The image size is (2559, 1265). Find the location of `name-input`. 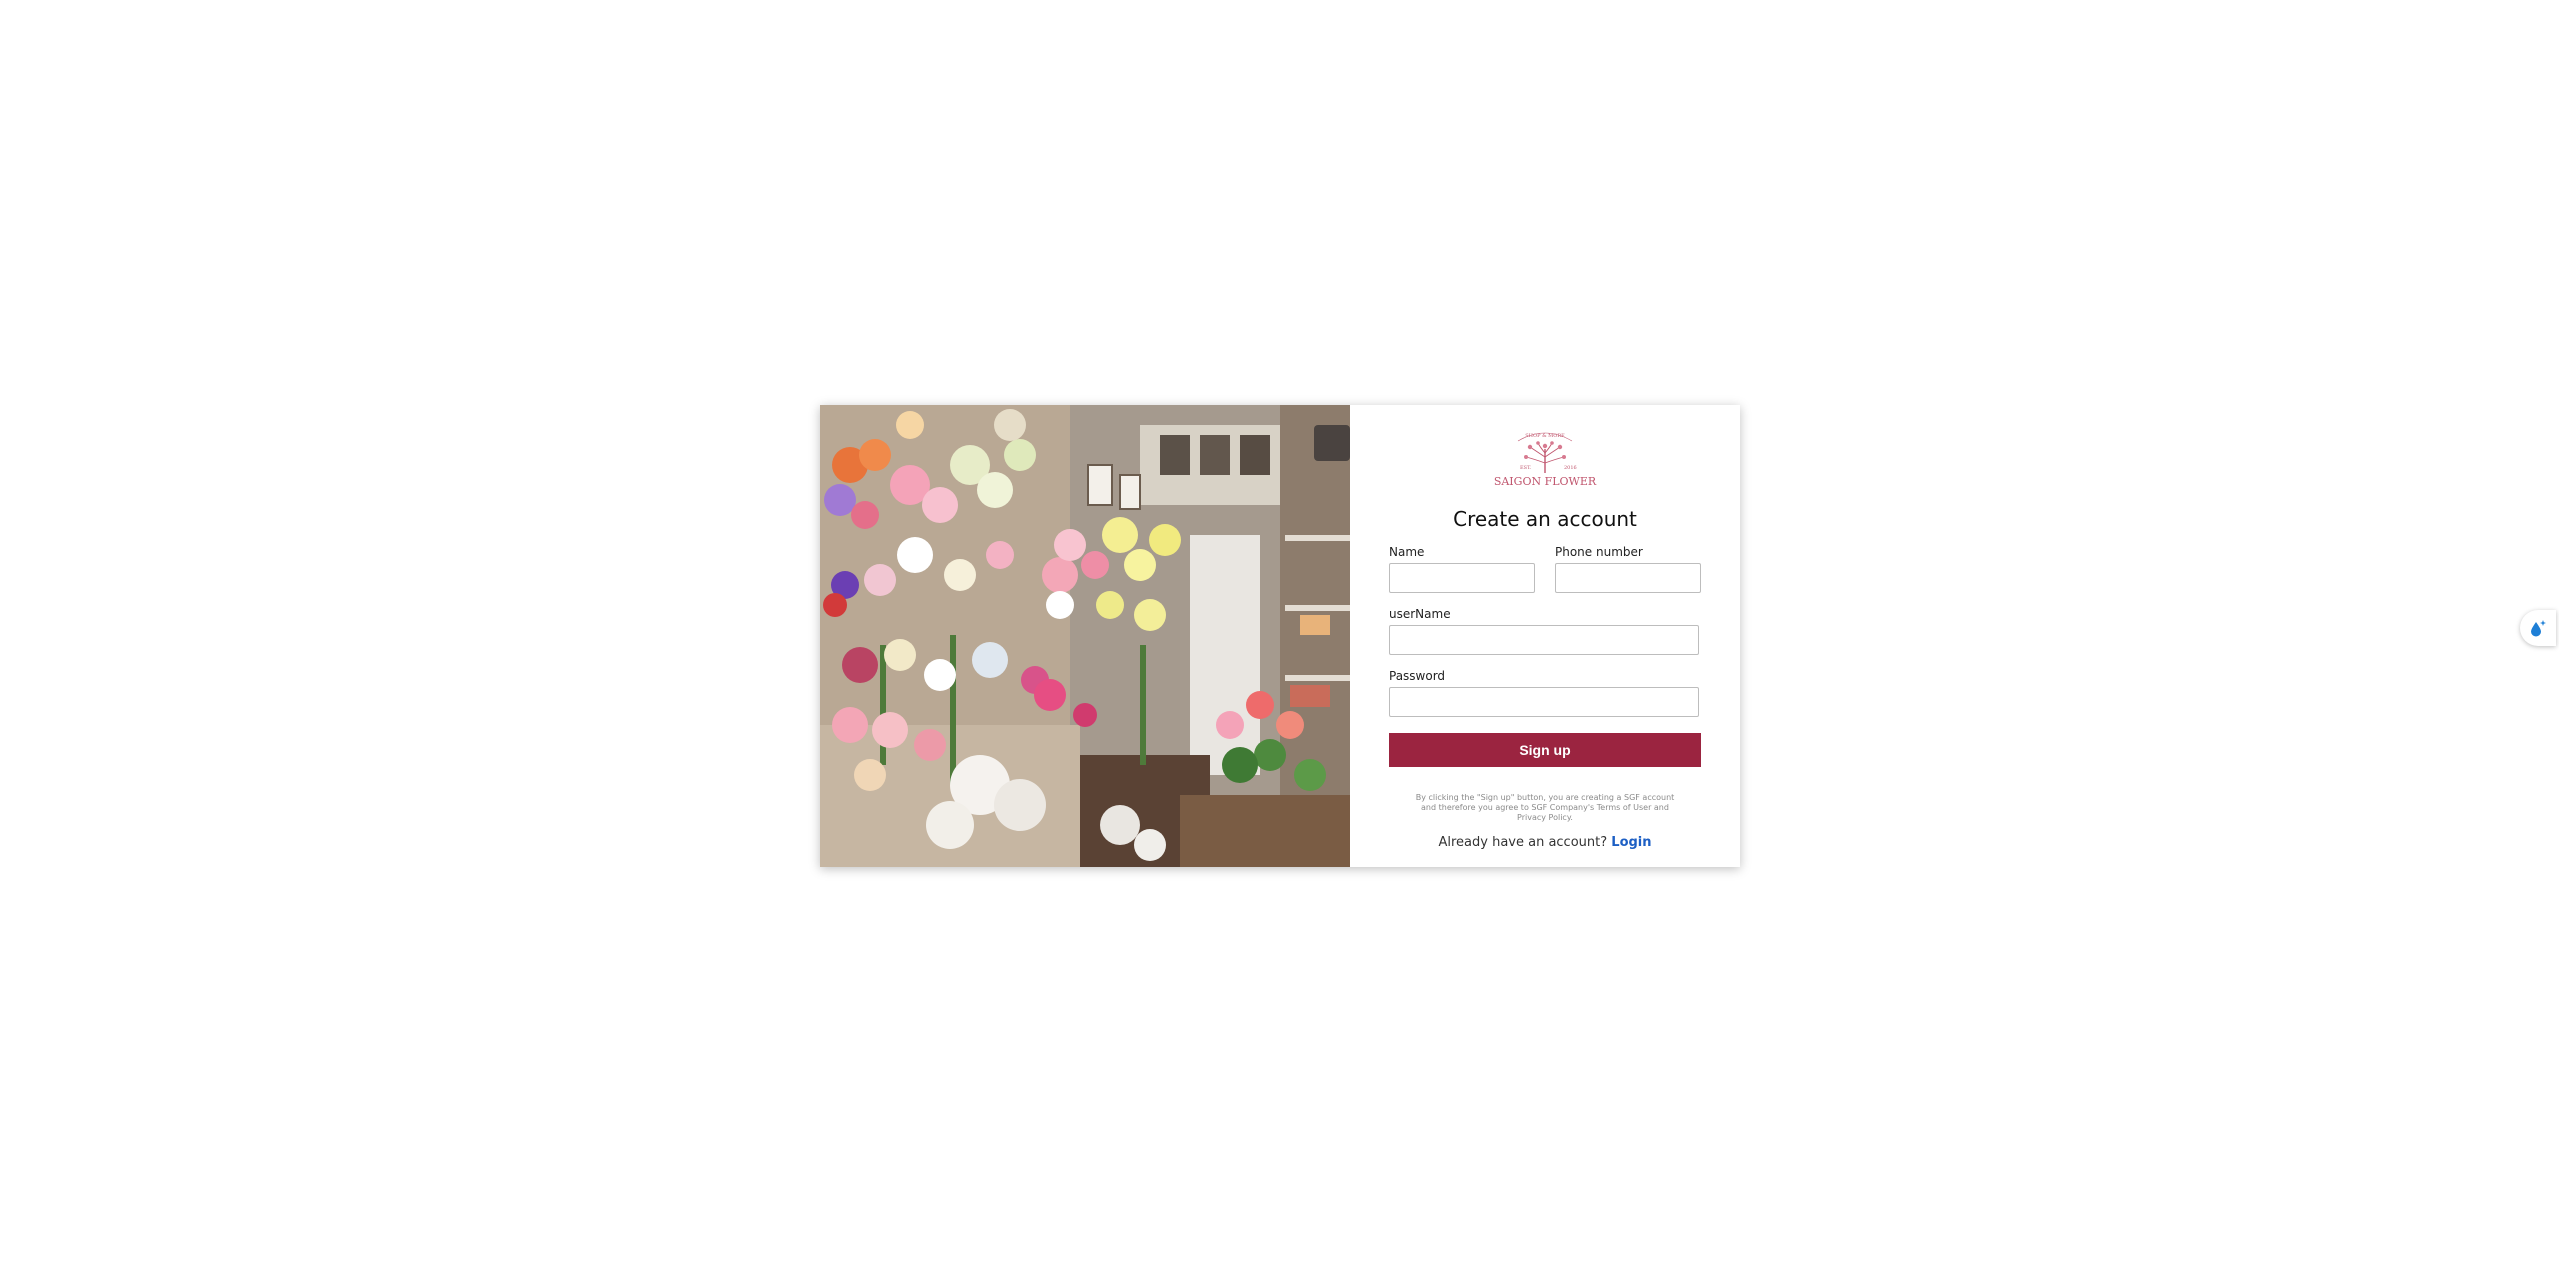

name-input is located at coordinates (1462, 578).